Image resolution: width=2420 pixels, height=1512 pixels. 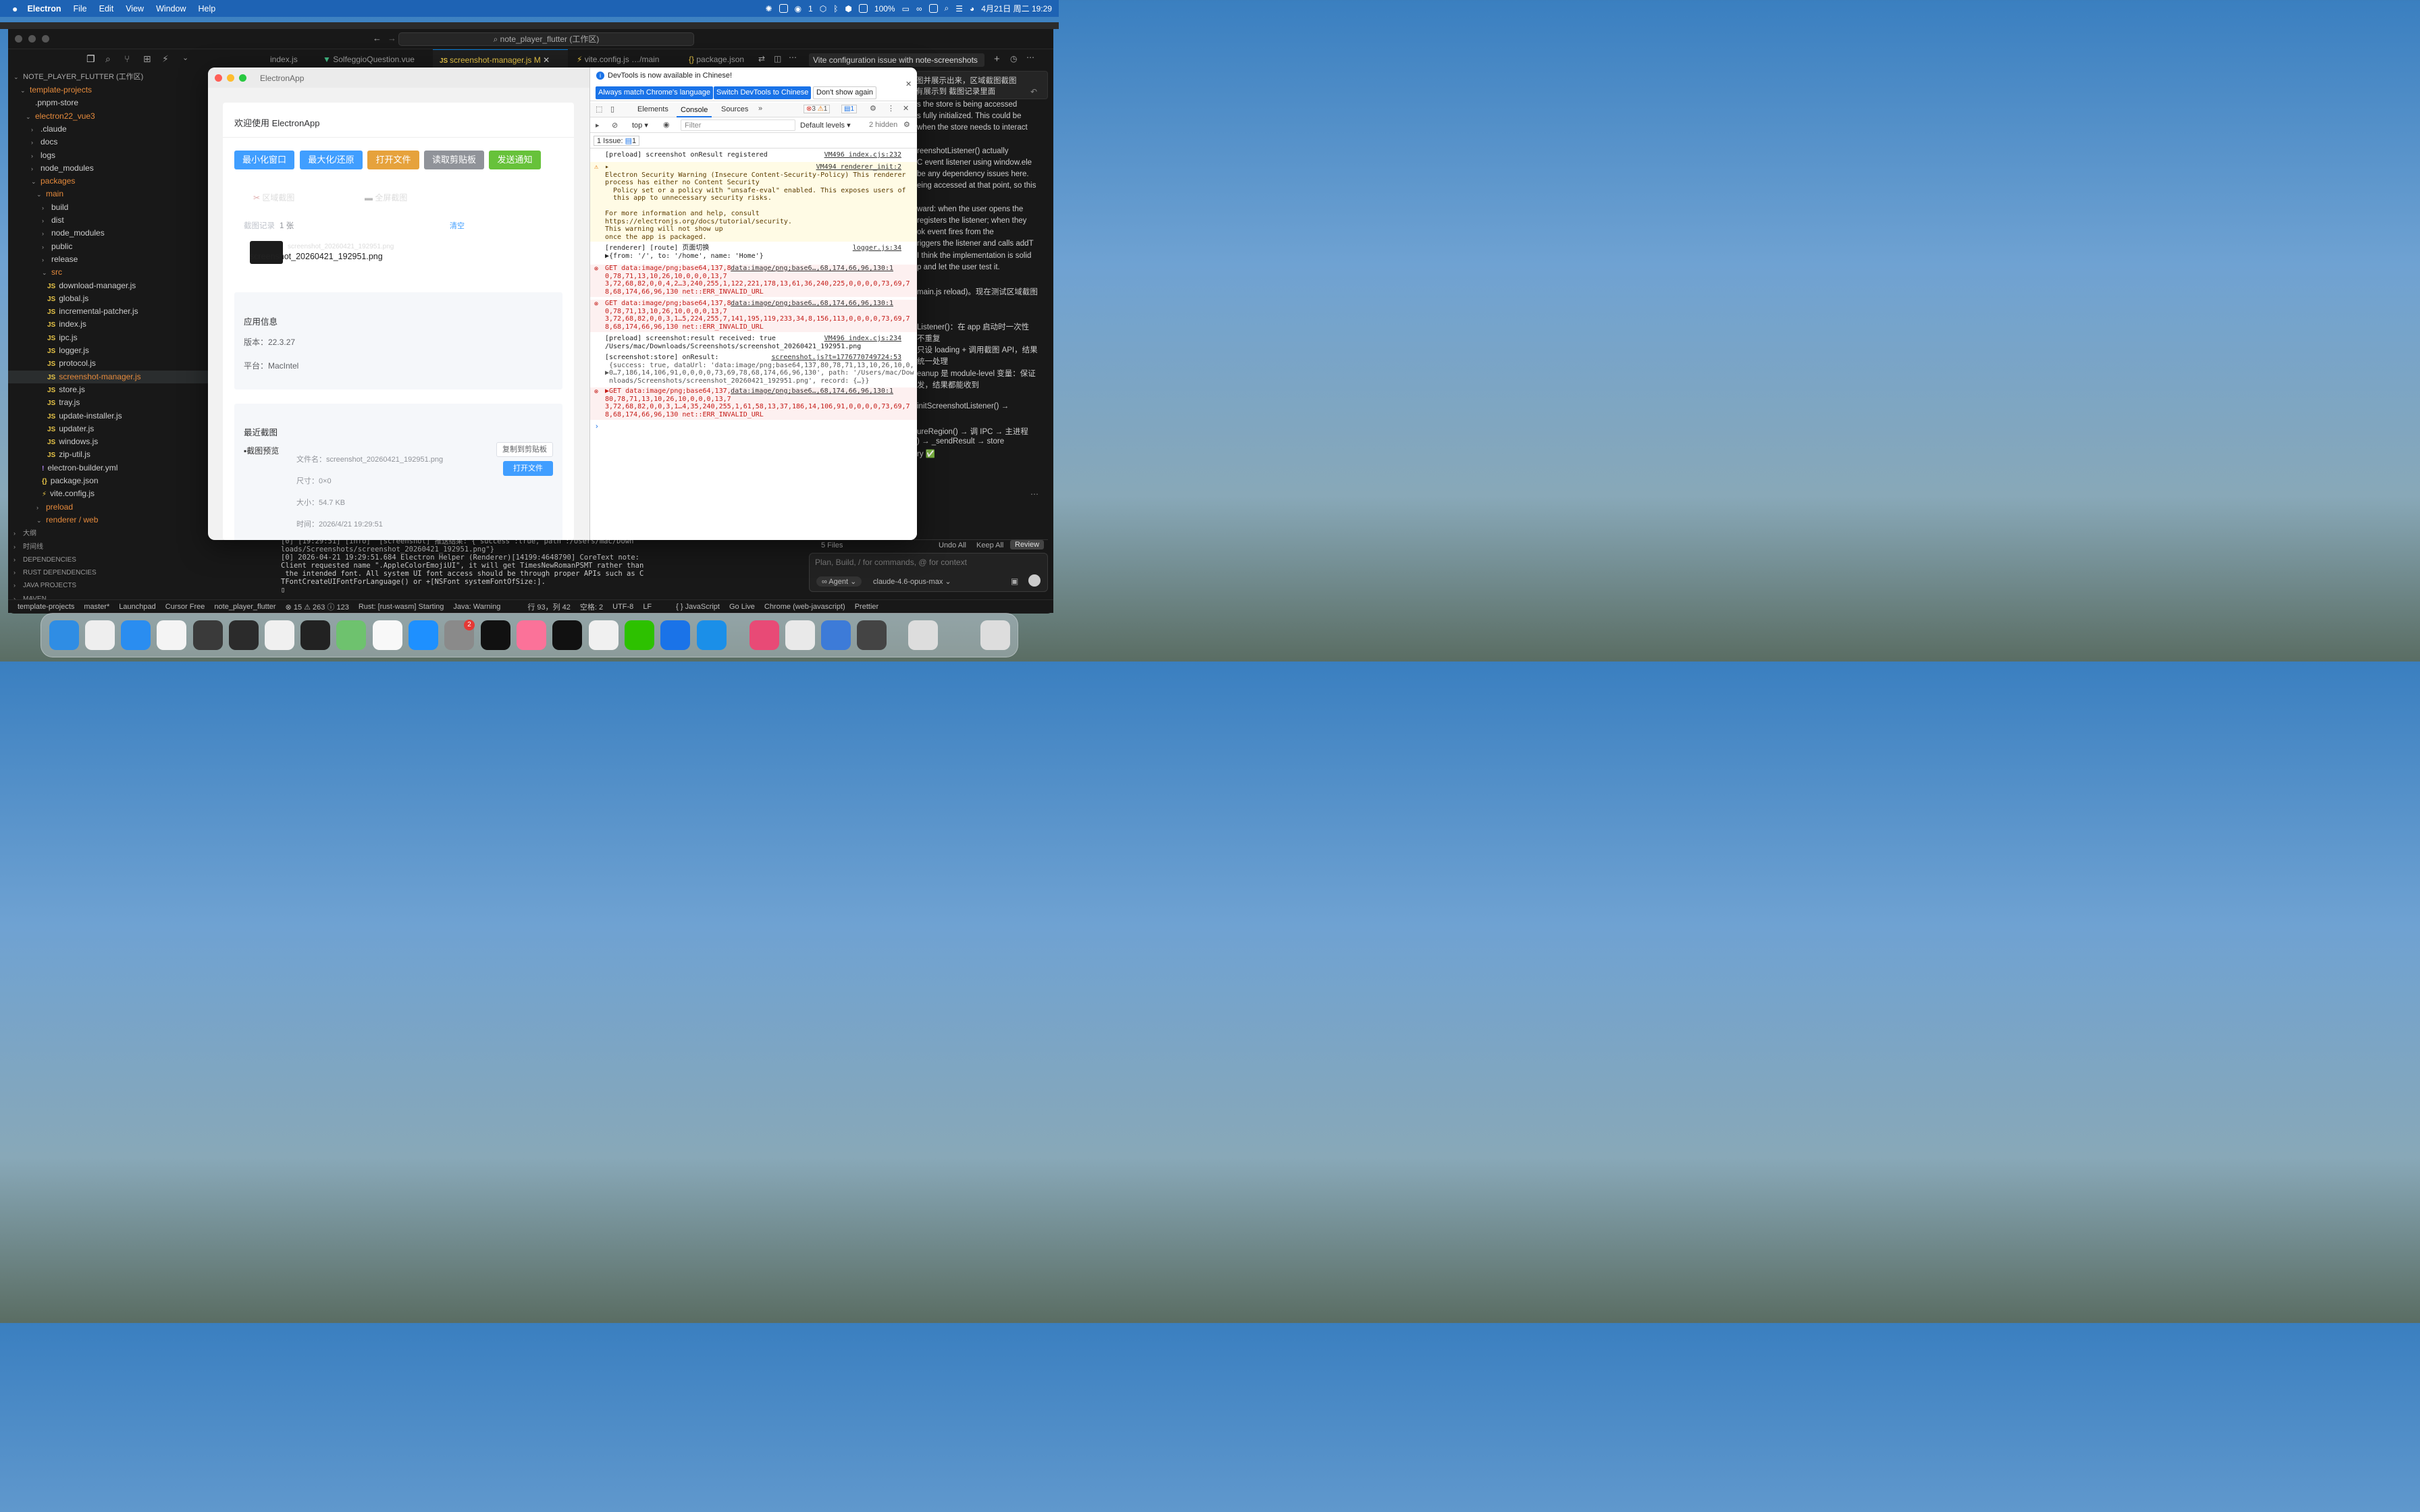 I want to click on tree-item: JS screenshot-manager.js, so click(x=108, y=376).